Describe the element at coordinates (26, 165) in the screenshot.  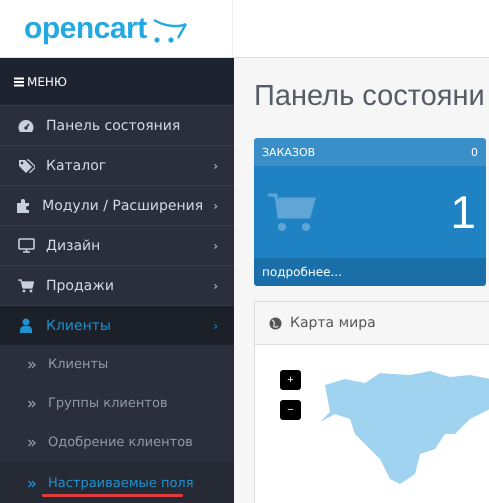
I see `tags-icon` at that location.